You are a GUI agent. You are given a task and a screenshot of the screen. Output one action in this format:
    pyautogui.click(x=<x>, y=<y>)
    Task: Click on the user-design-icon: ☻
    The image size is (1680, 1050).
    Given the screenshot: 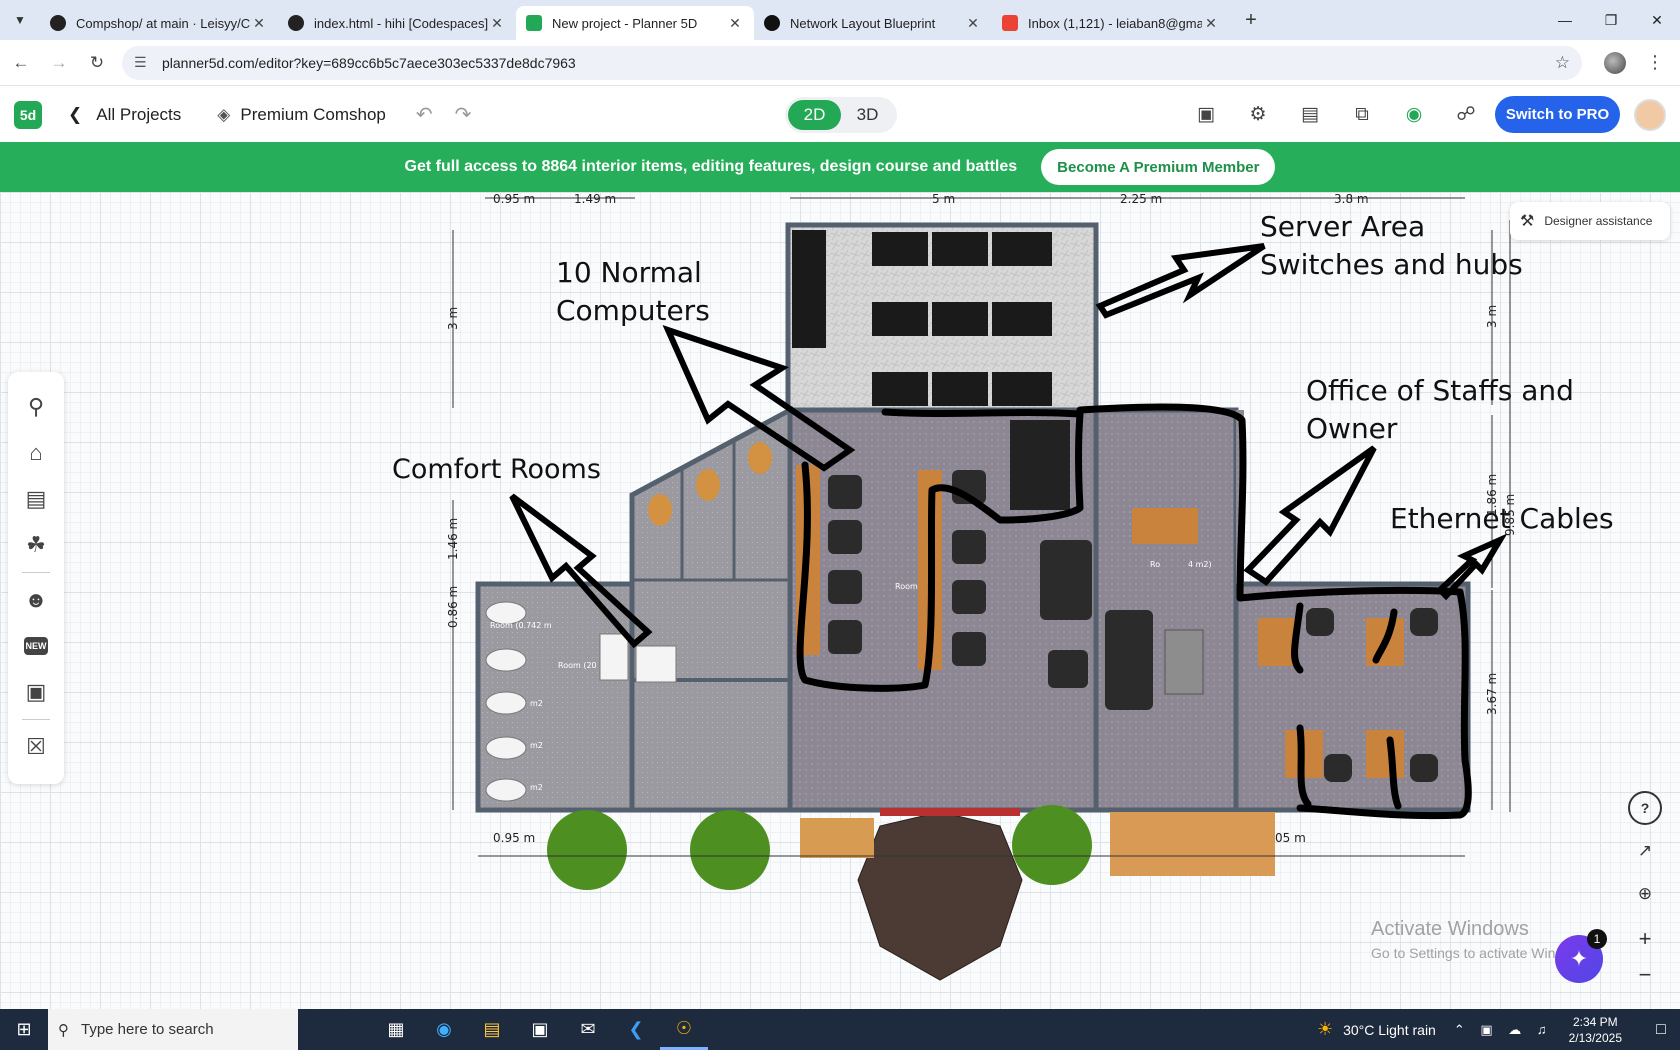 What is the action you would take?
    pyautogui.click(x=36, y=600)
    